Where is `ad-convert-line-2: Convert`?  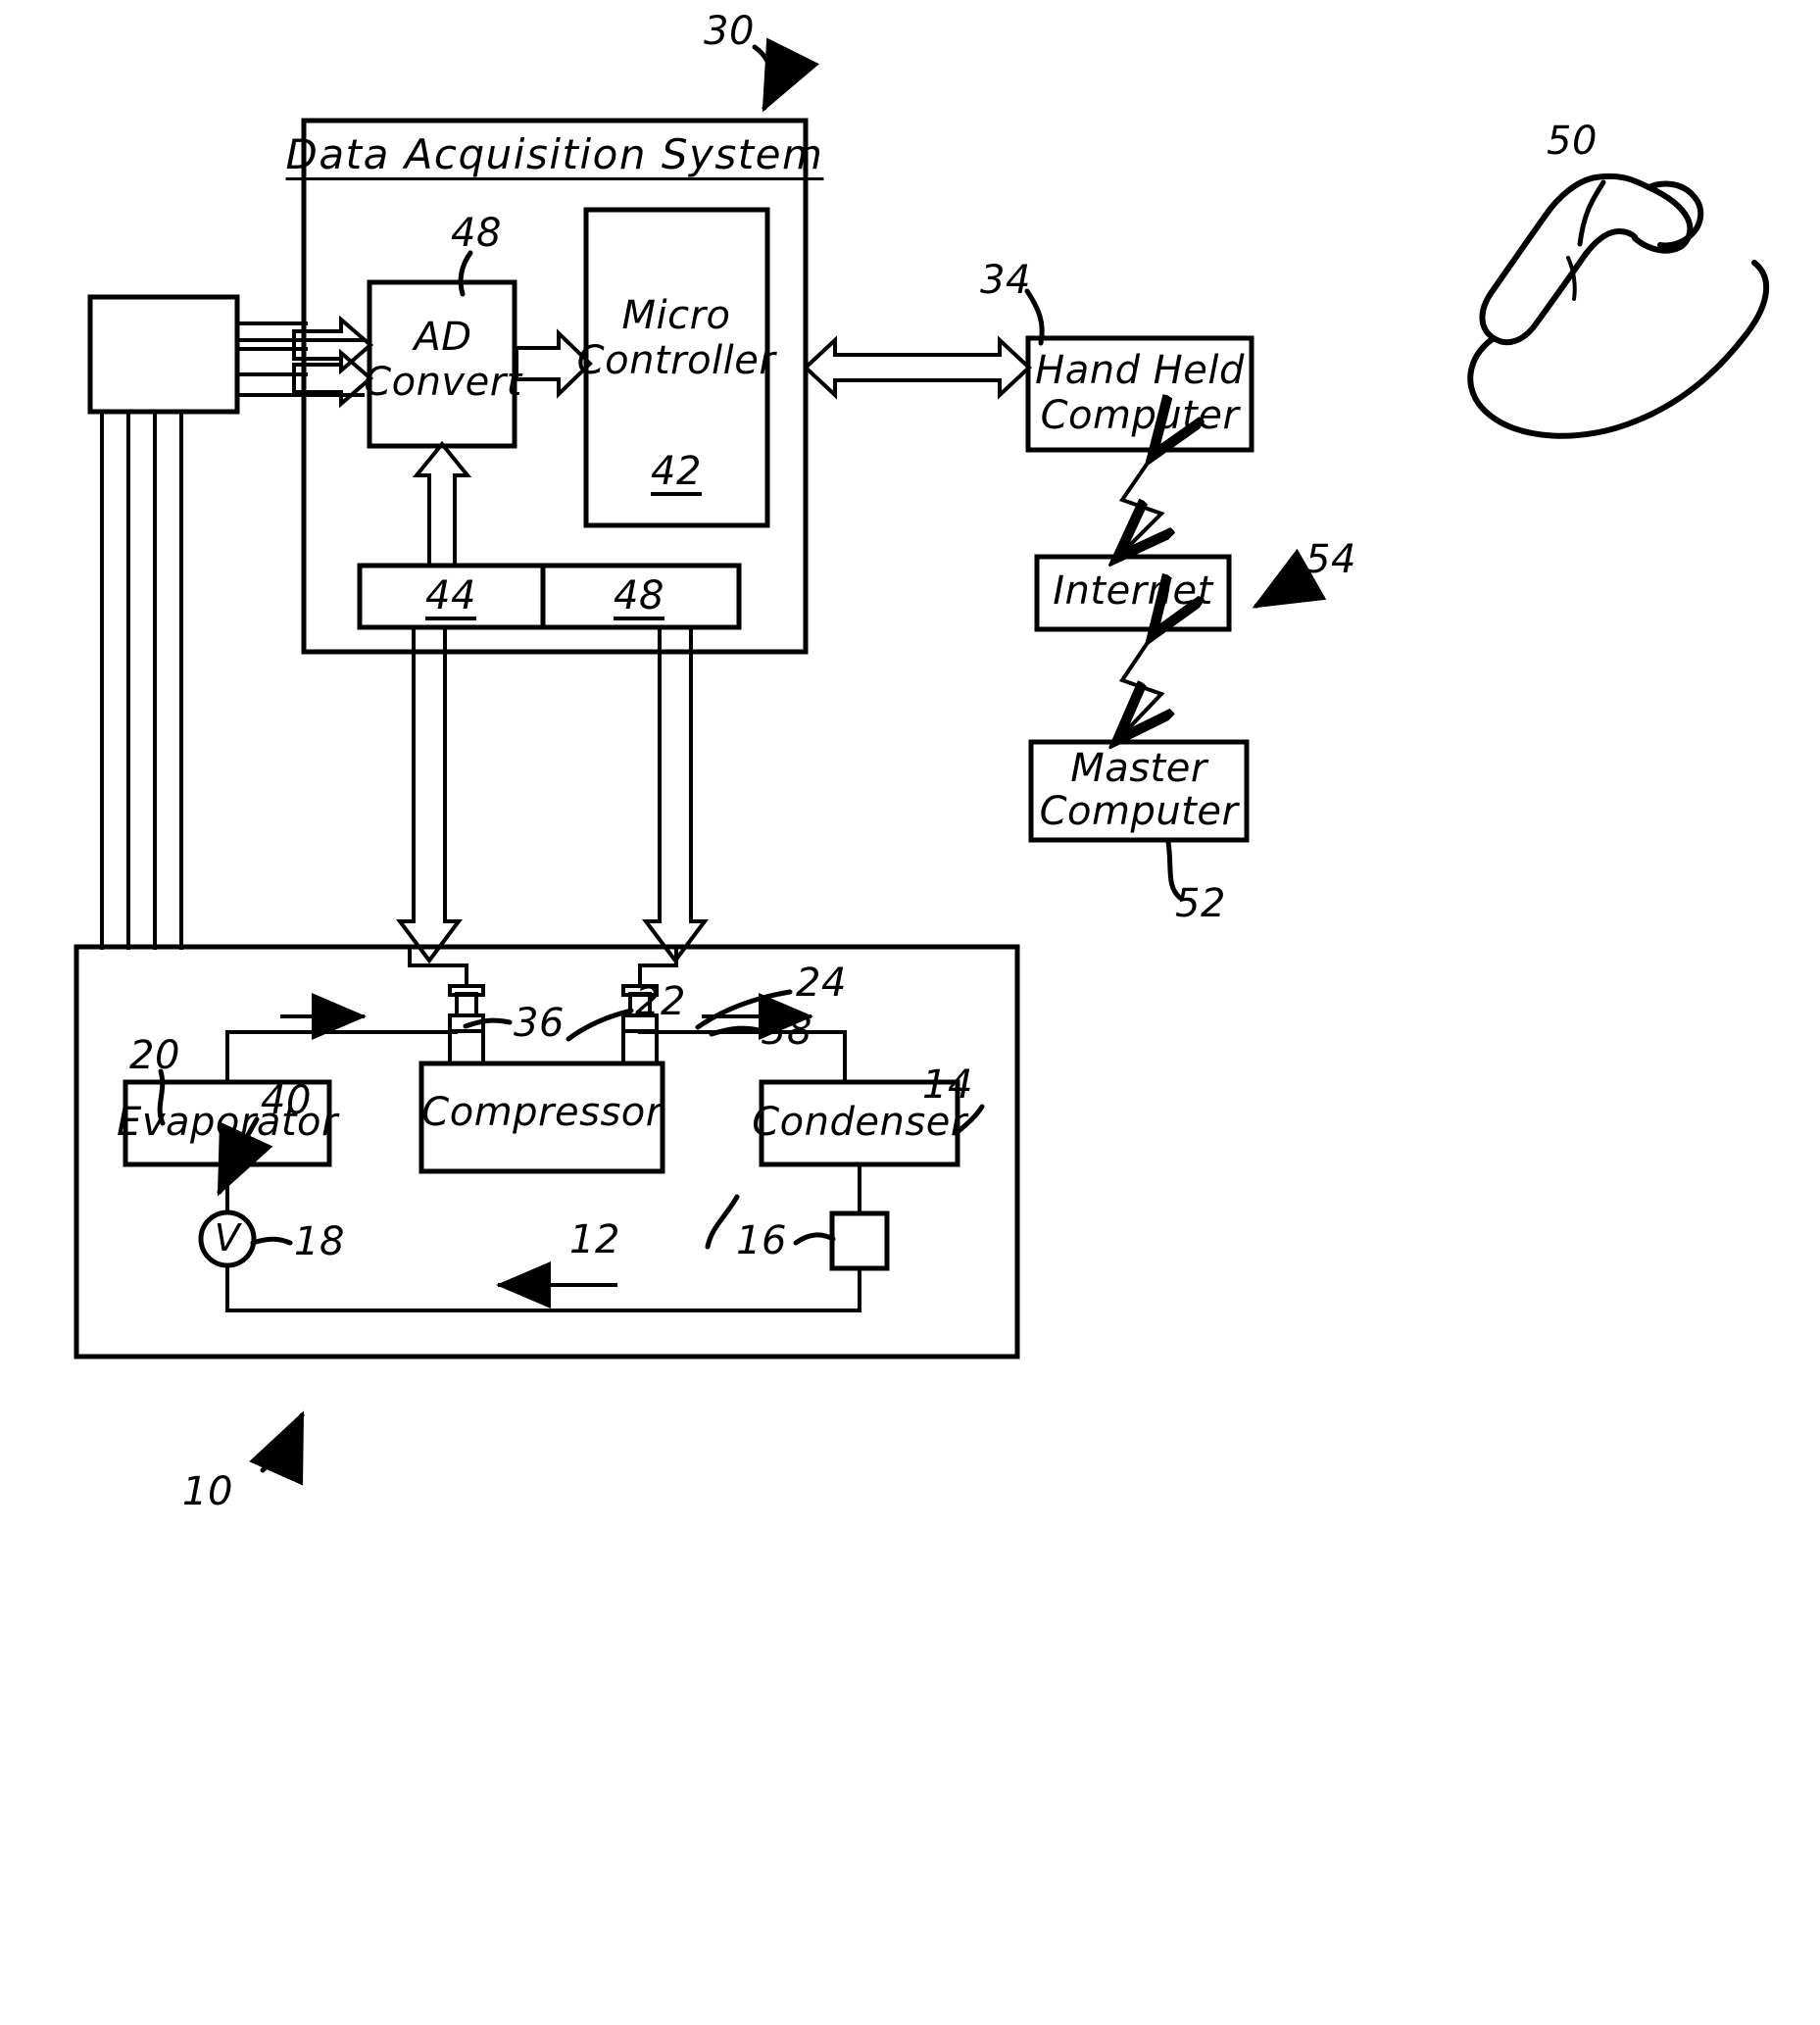
ad-convert-line-2: Convert is located at coordinates (443, 383).